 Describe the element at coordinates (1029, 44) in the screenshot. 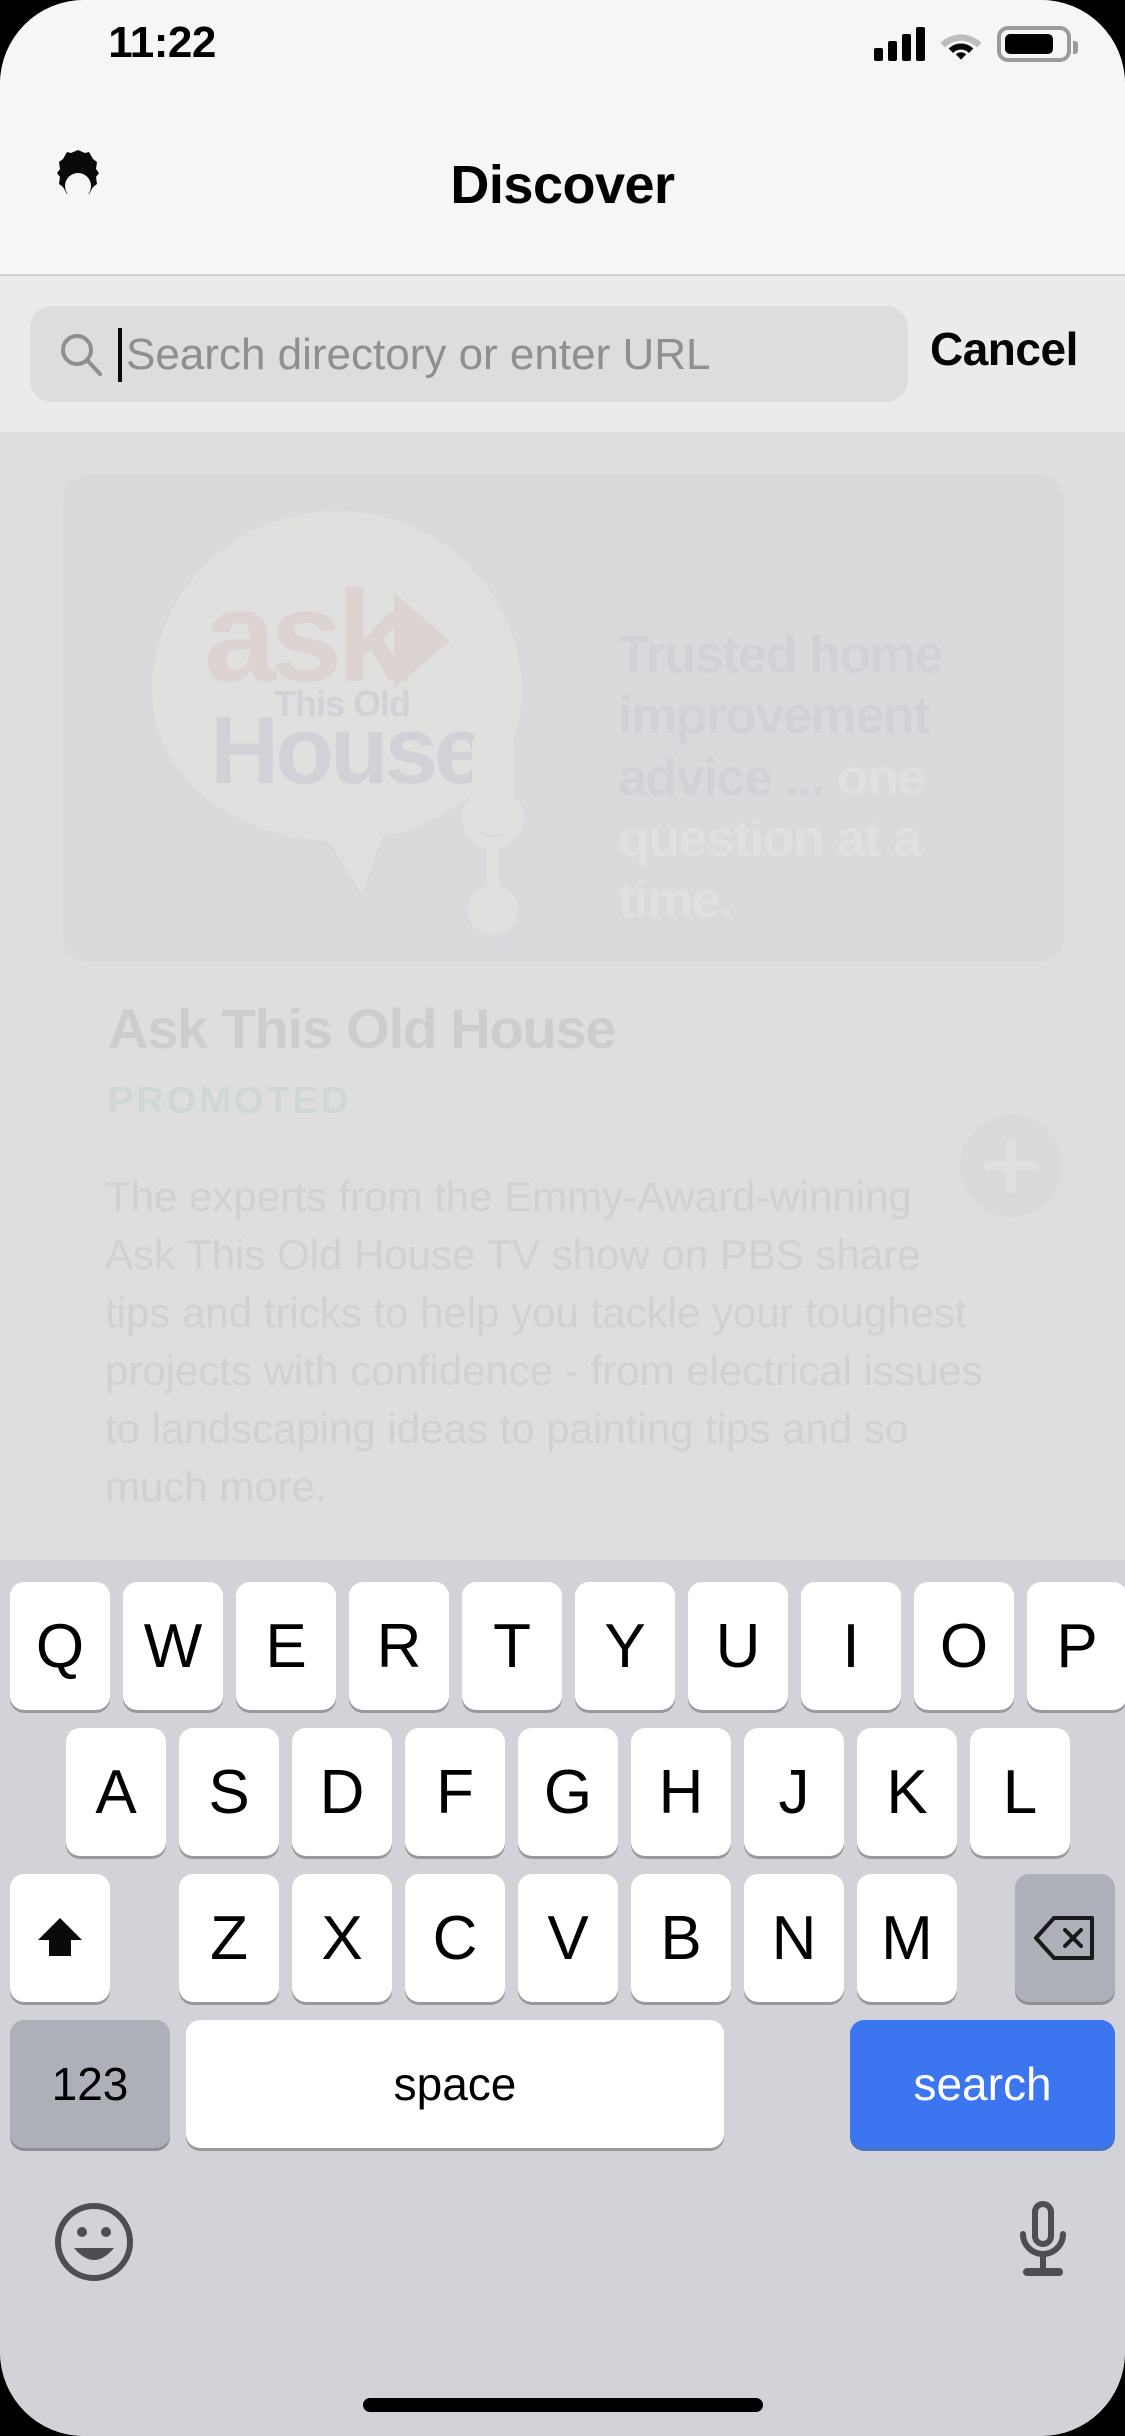

I see `battery-fill` at that location.